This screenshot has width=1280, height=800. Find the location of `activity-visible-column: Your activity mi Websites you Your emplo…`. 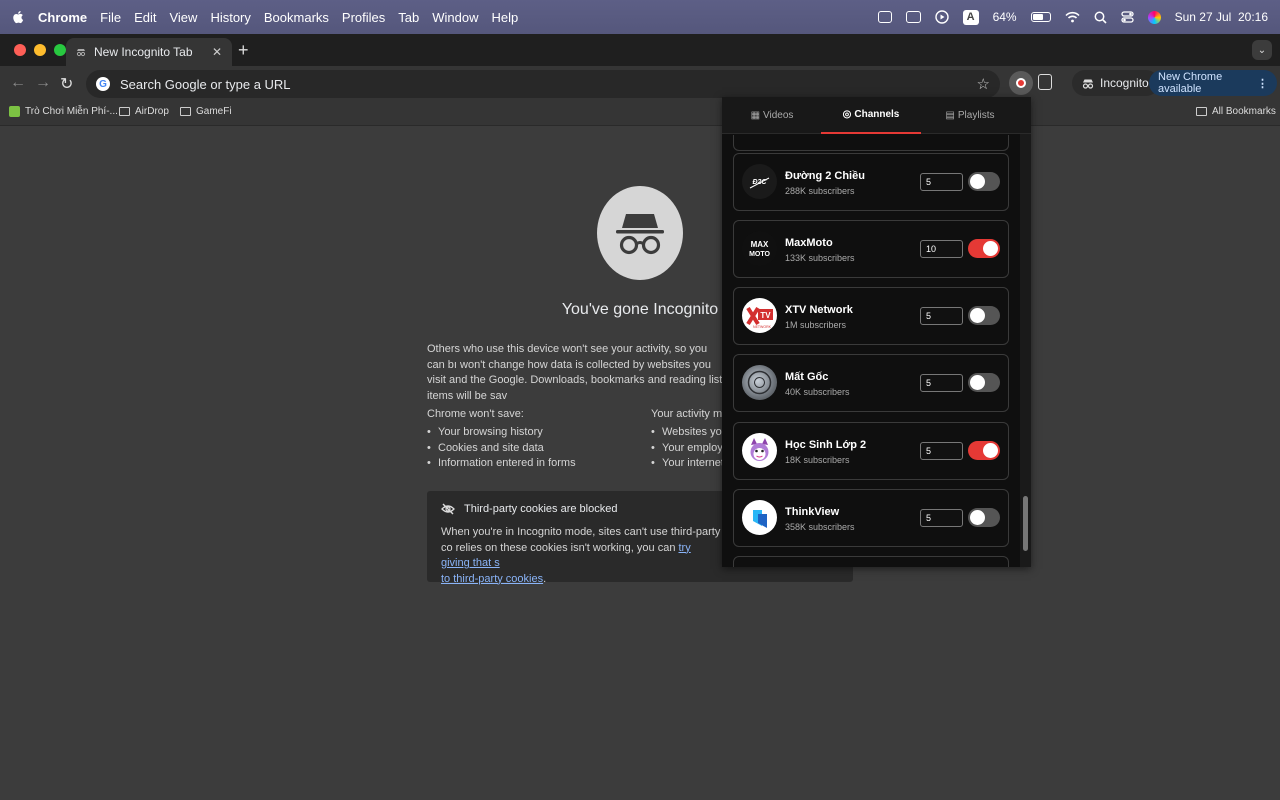

activity-visible-column: Your activity mi Websites you Your emplo… is located at coordinates (690, 440).